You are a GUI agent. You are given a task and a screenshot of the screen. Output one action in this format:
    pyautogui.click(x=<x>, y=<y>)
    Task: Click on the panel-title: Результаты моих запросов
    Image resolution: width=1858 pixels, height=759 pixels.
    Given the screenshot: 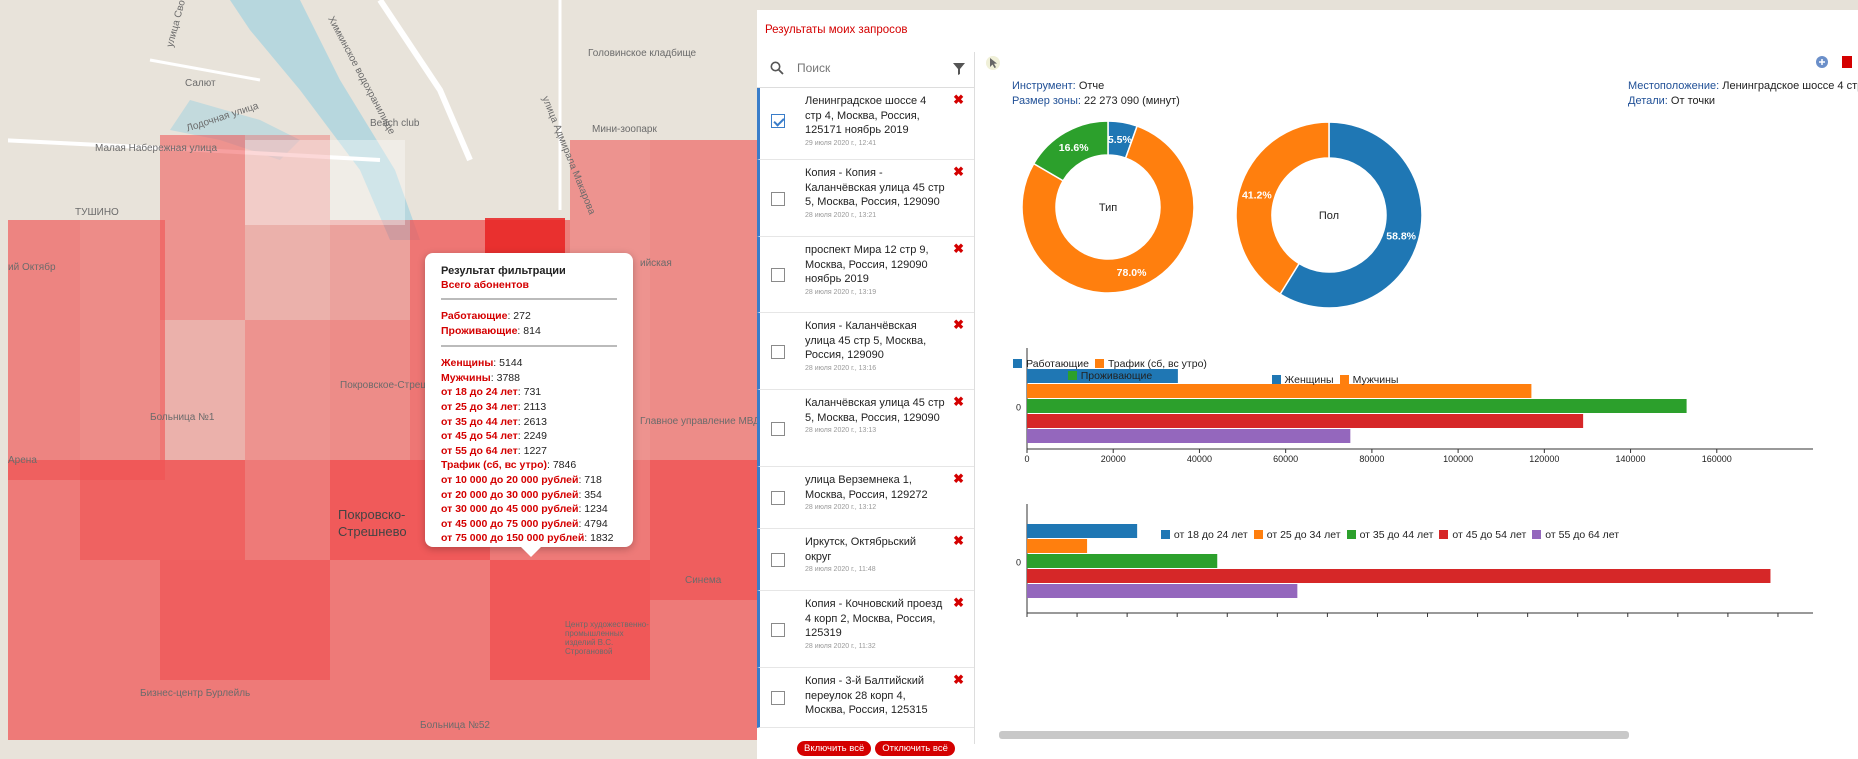 What is the action you would take?
    pyautogui.click(x=836, y=30)
    